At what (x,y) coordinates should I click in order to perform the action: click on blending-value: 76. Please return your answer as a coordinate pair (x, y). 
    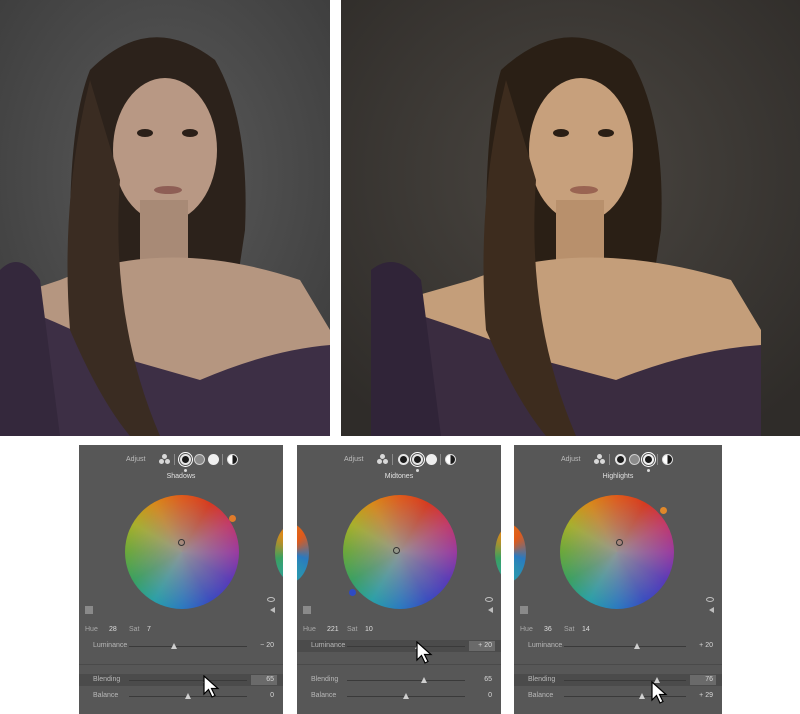
    Looking at the image, I should click on (703, 680).